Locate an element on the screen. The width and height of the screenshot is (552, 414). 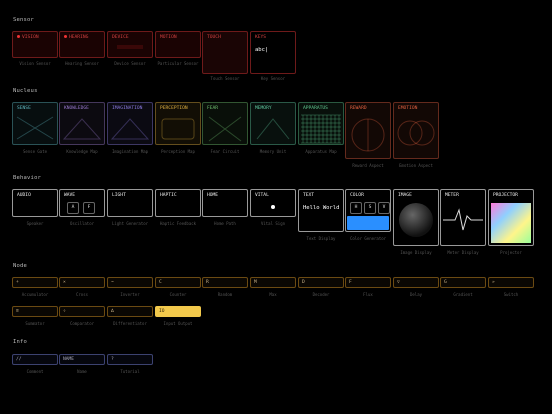
nucleus-card-sense: SENSE is located at coordinates (35, 123).